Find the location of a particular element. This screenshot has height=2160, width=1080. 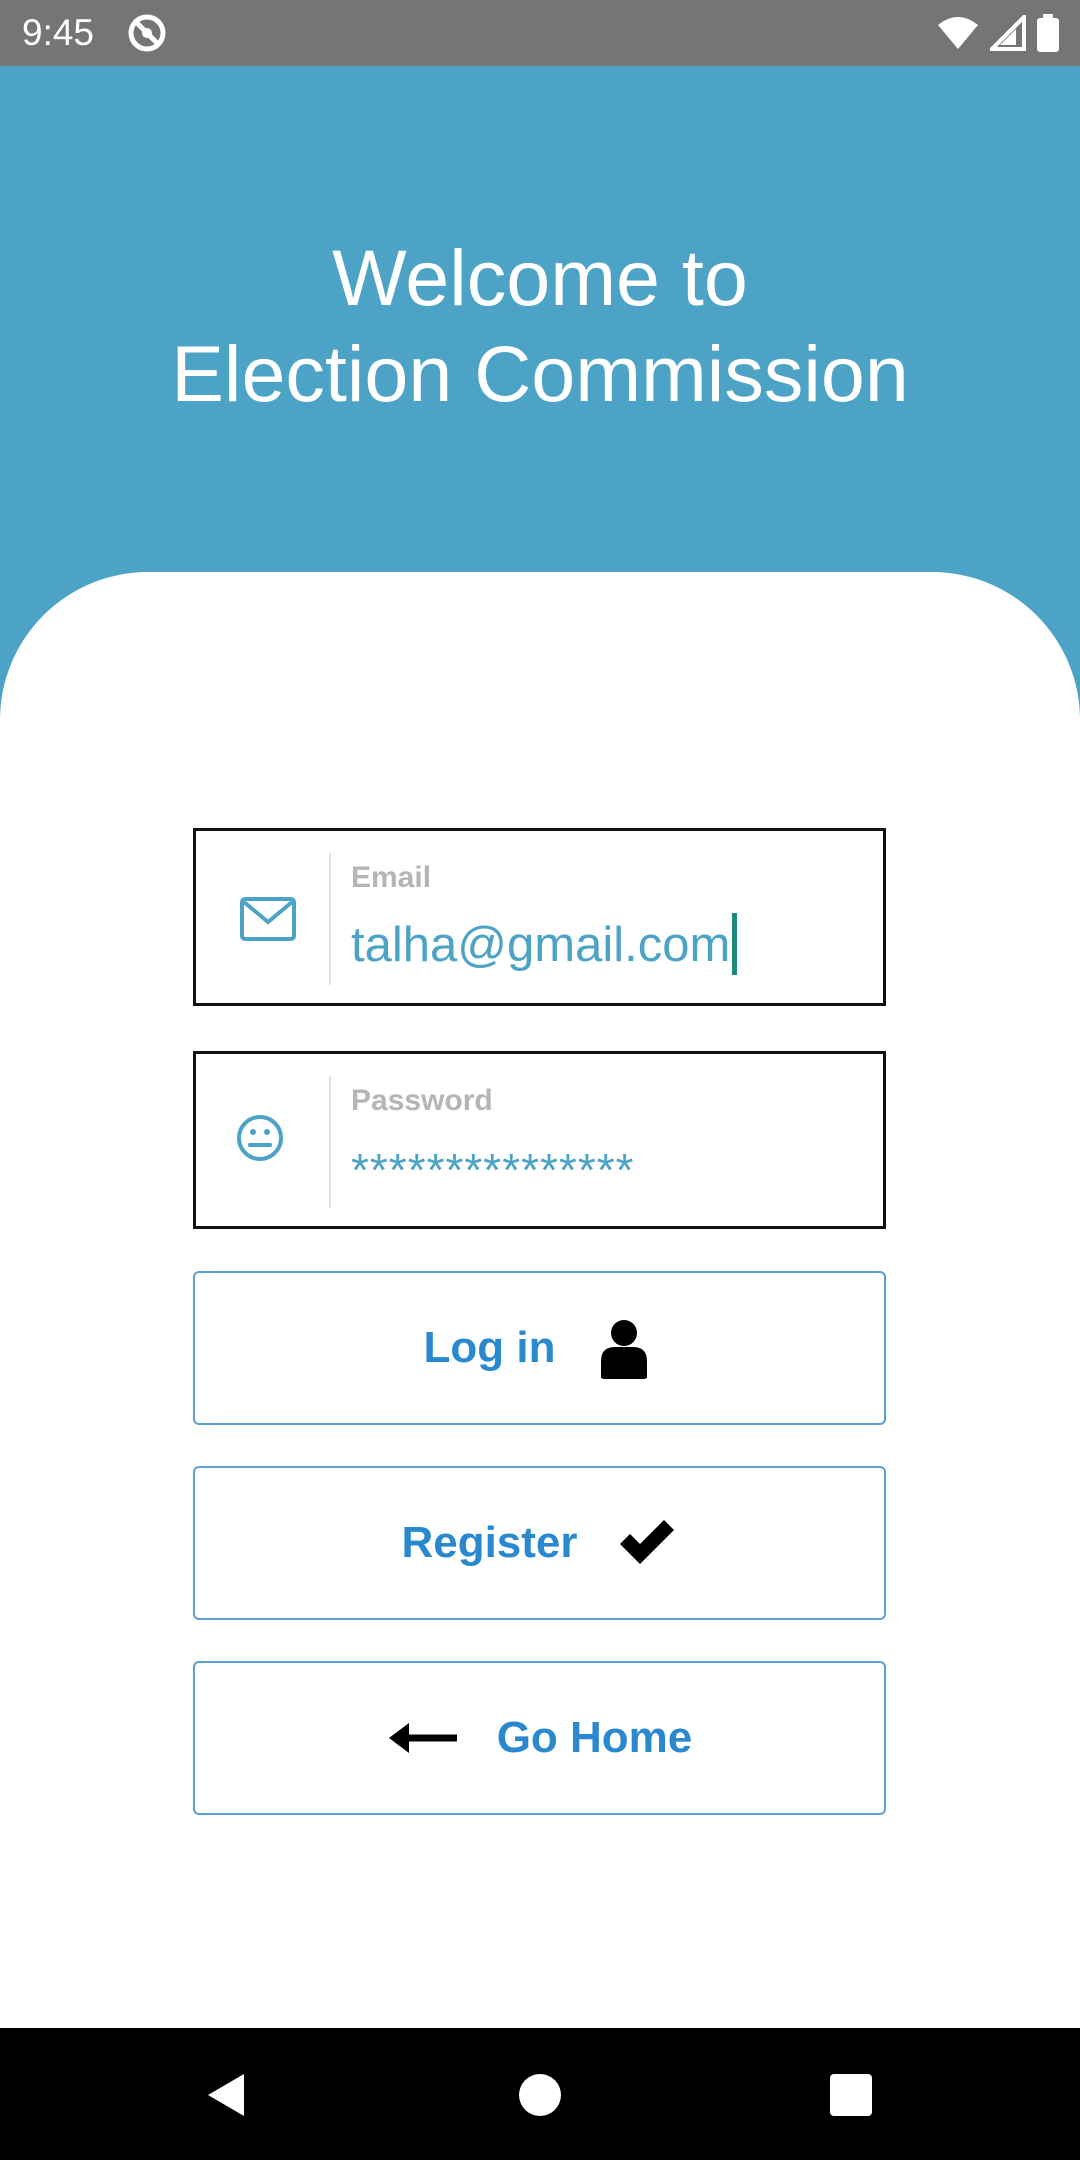

neutral-face-icon is located at coordinates (260, 1138).